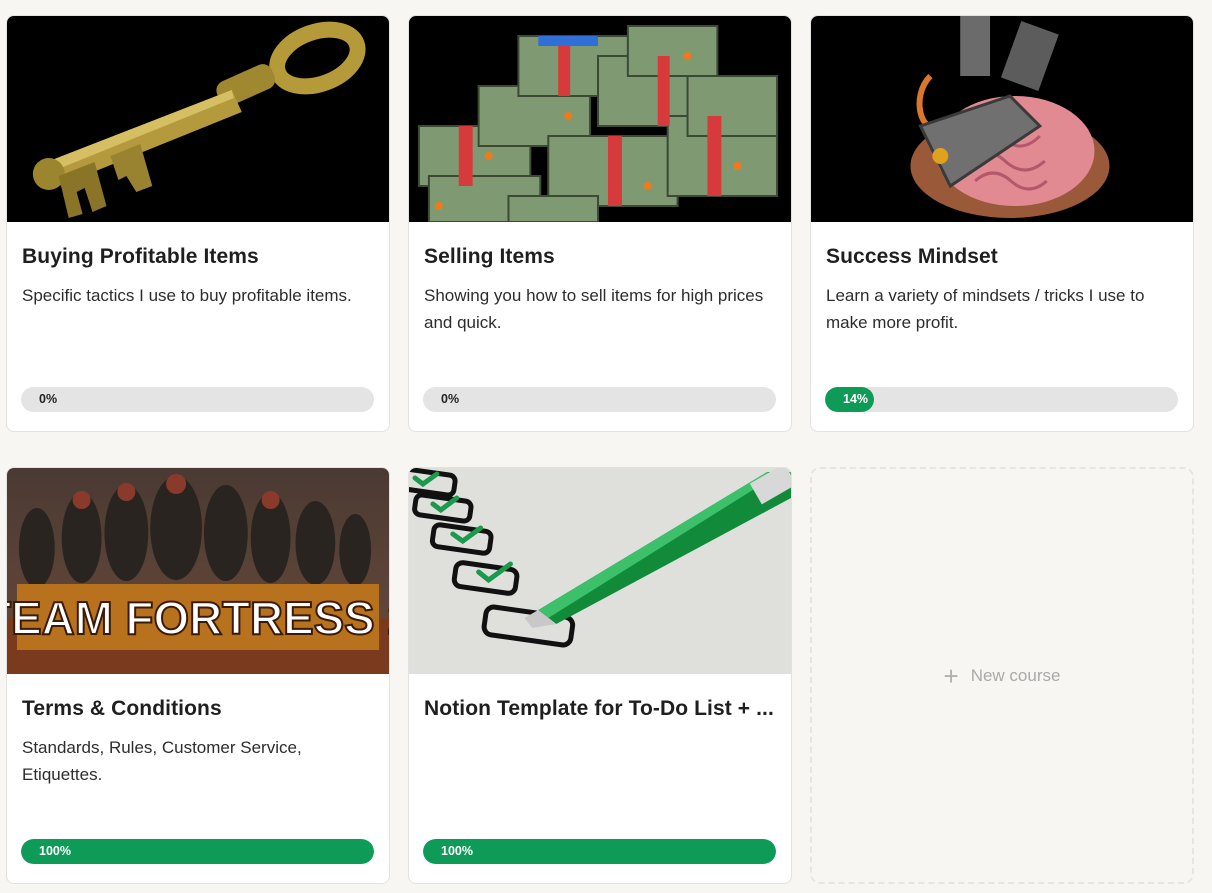  What do you see at coordinates (140, 256) in the screenshot?
I see `course-title: Buying Profitable Items` at bounding box center [140, 256].